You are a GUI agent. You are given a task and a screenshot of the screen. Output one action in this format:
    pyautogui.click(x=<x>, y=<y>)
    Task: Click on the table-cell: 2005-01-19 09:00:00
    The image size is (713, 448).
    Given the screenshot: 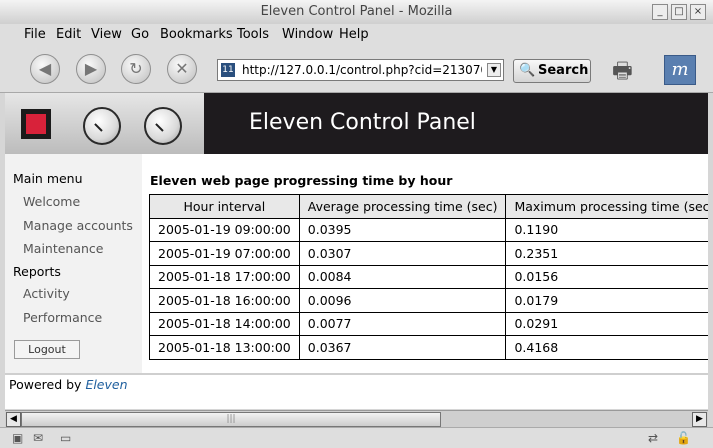 What is the action you would take?
    pyautogui.click(x=224, y=229)
    